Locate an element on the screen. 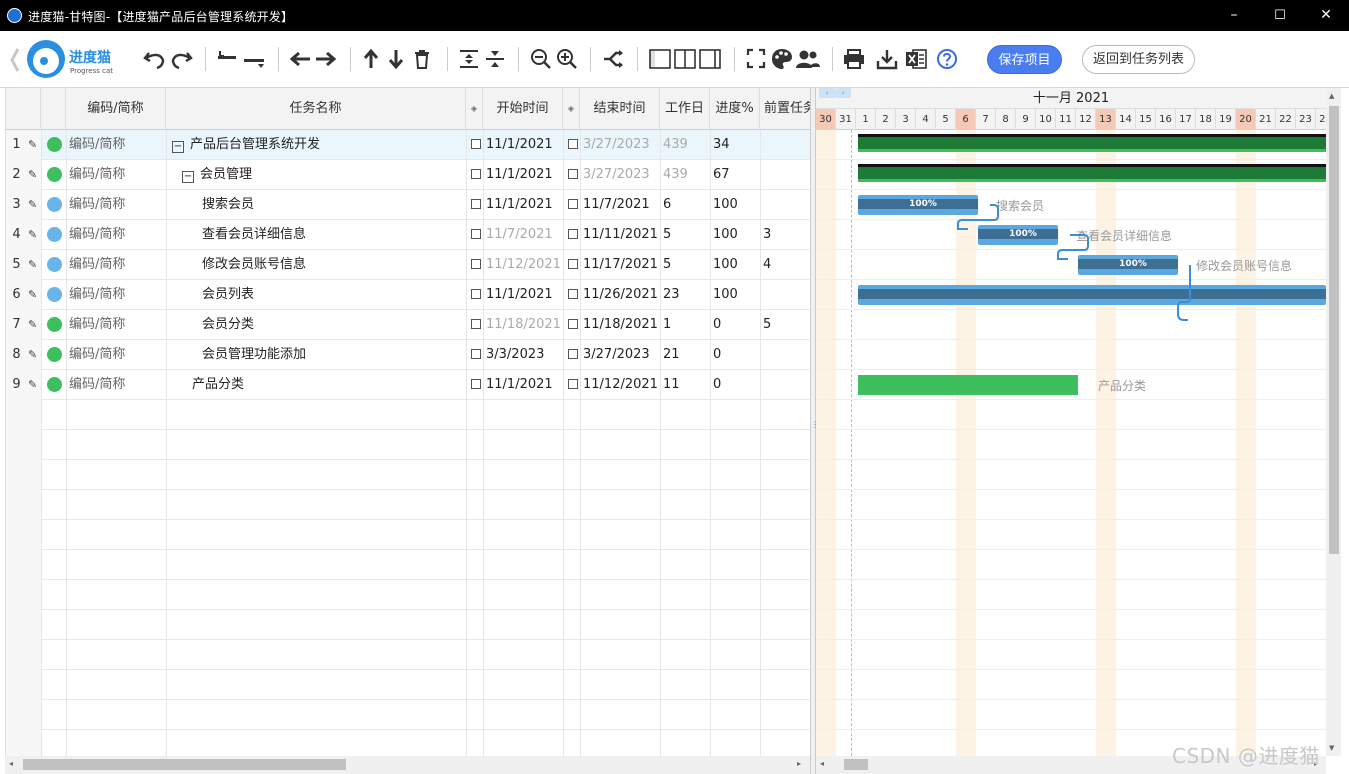 The height and width of the screenshot is (774, 1349). grid-scroll-left-icon: ◂ is located at coordinates (11, 763).